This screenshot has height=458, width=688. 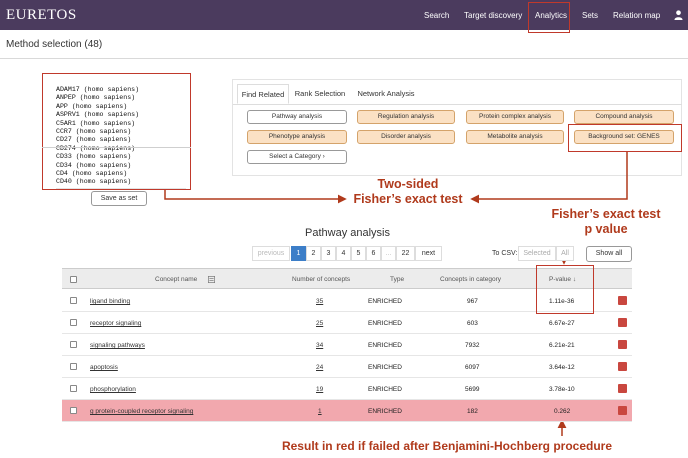 I want to click on list-item: ADAM17 (homo sapiens), so click(x=121, y=90).